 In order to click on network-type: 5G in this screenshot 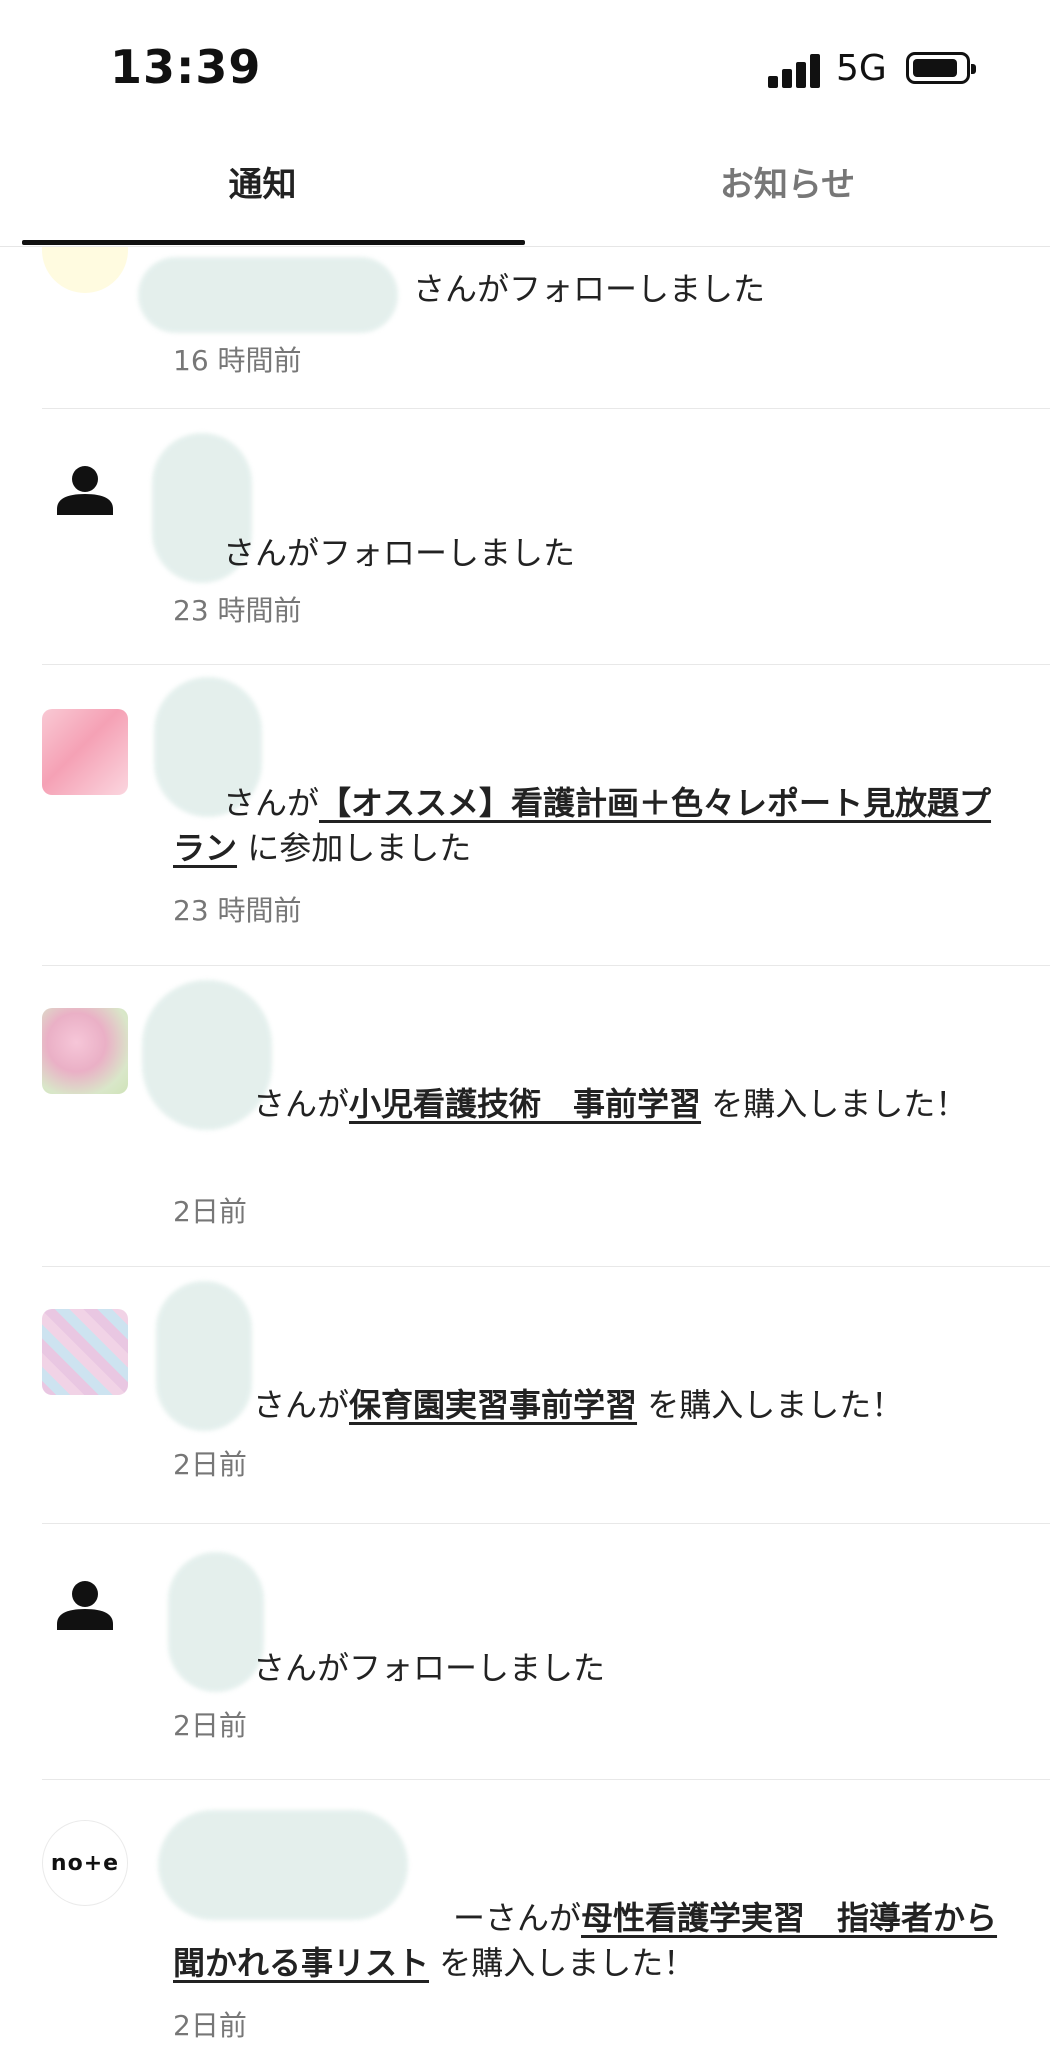, I will do `click(861, 68)`.